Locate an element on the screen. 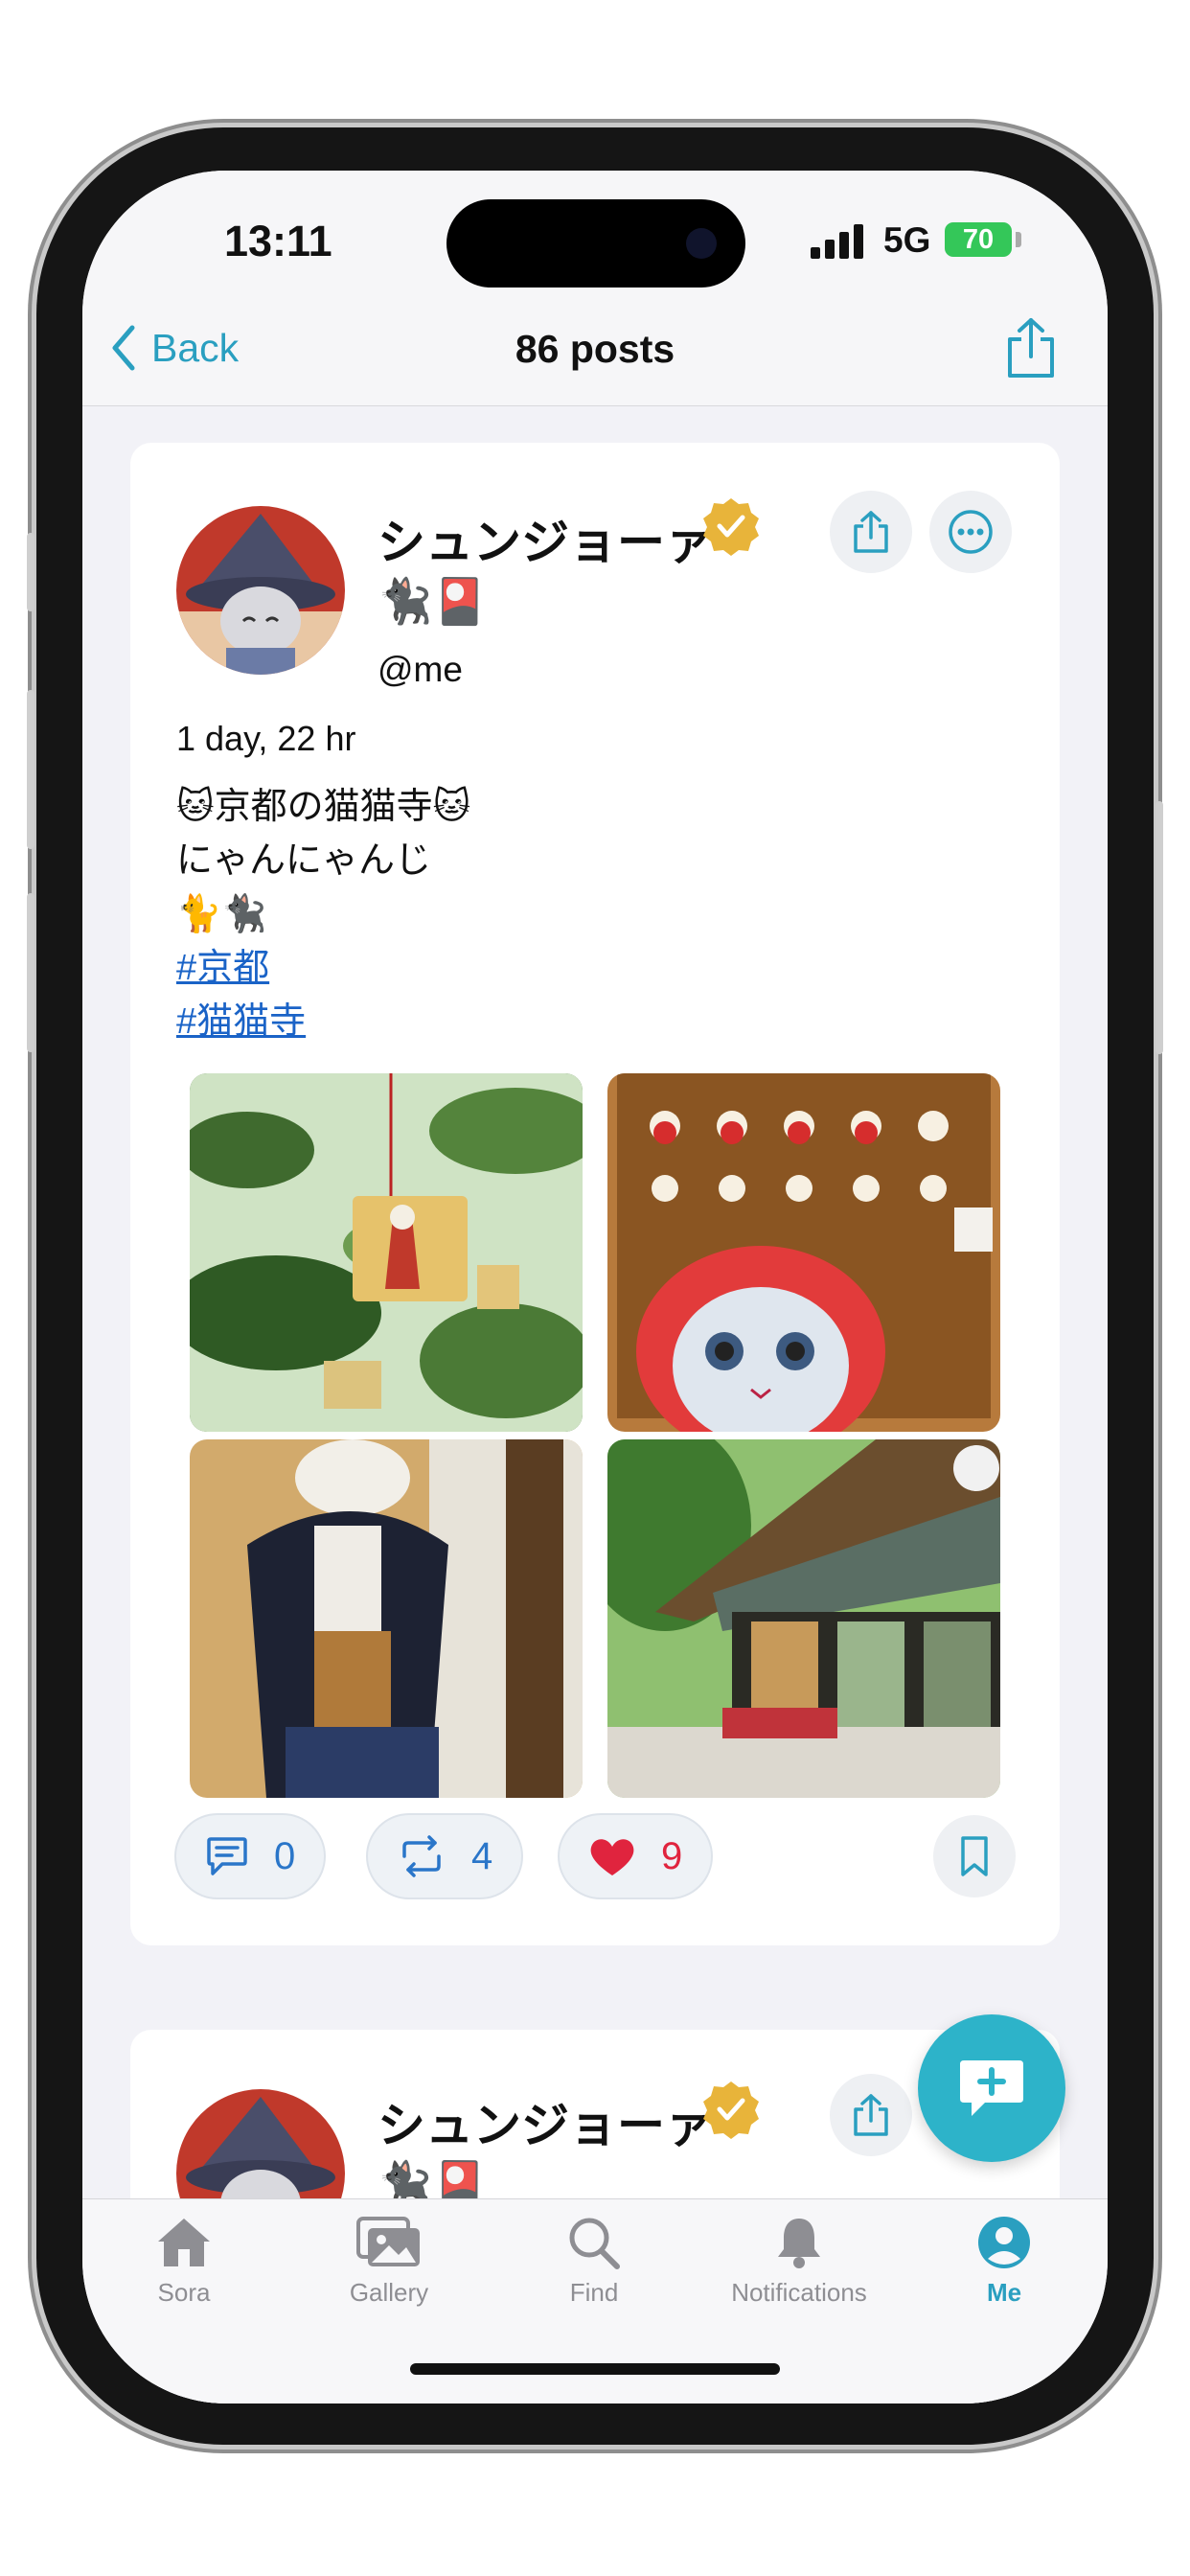  ellipsis-circle-icon is located at coordinates (971, 532).